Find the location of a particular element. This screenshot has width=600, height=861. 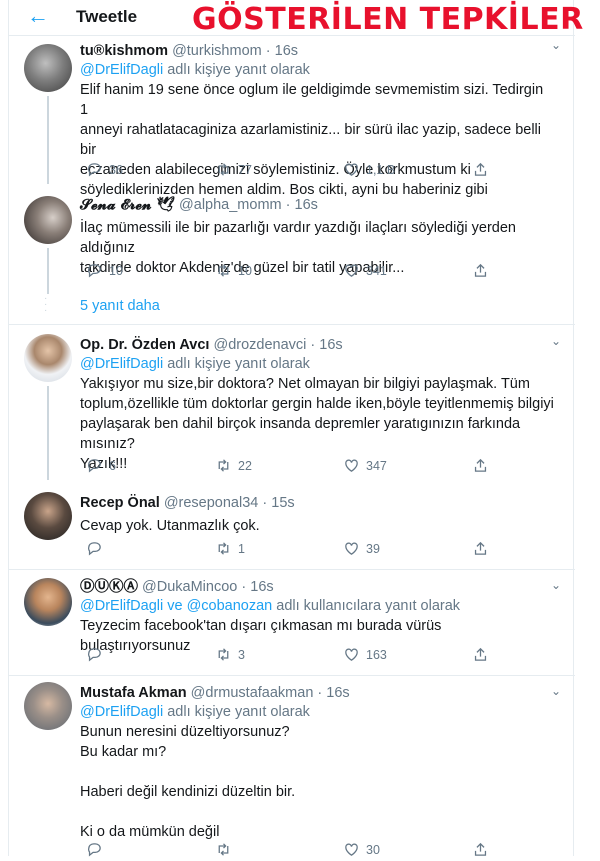

user-handle: @drozdenavci is located at coordinates (259, 345).